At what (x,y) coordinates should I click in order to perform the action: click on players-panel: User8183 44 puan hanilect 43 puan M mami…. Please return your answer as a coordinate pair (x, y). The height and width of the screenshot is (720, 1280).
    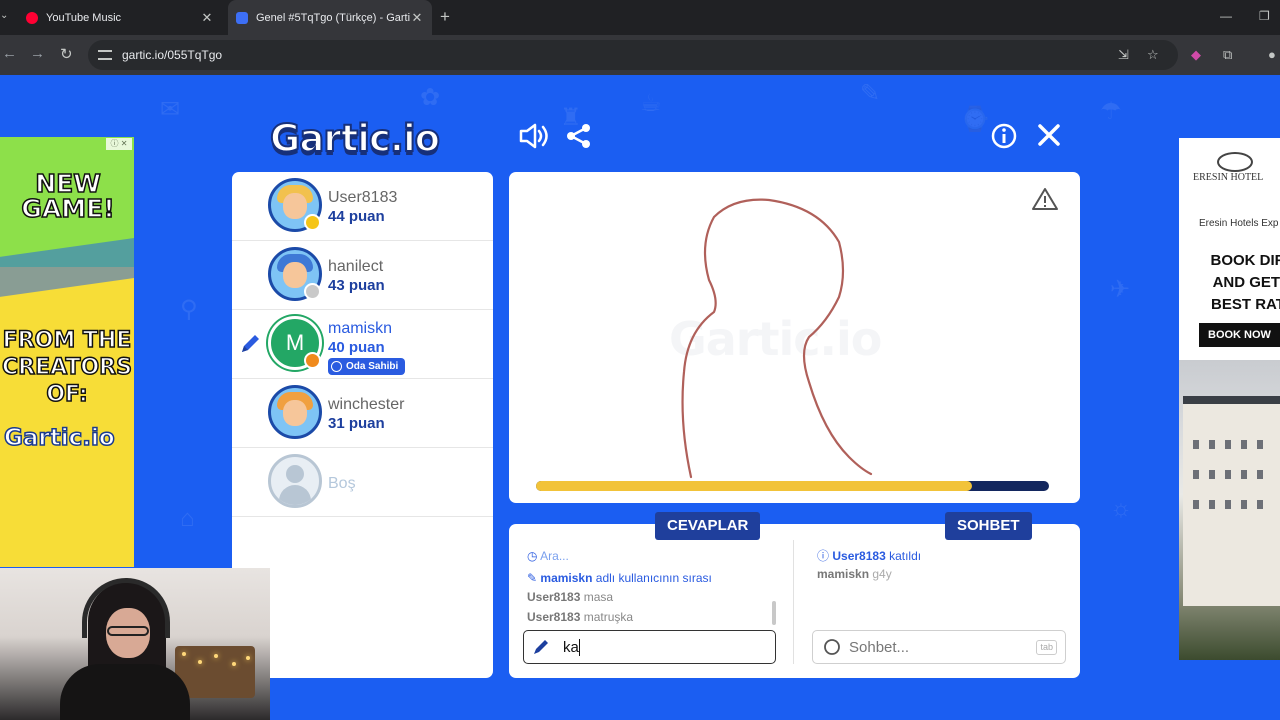
    Looking at the image, I should click on (362, 425).